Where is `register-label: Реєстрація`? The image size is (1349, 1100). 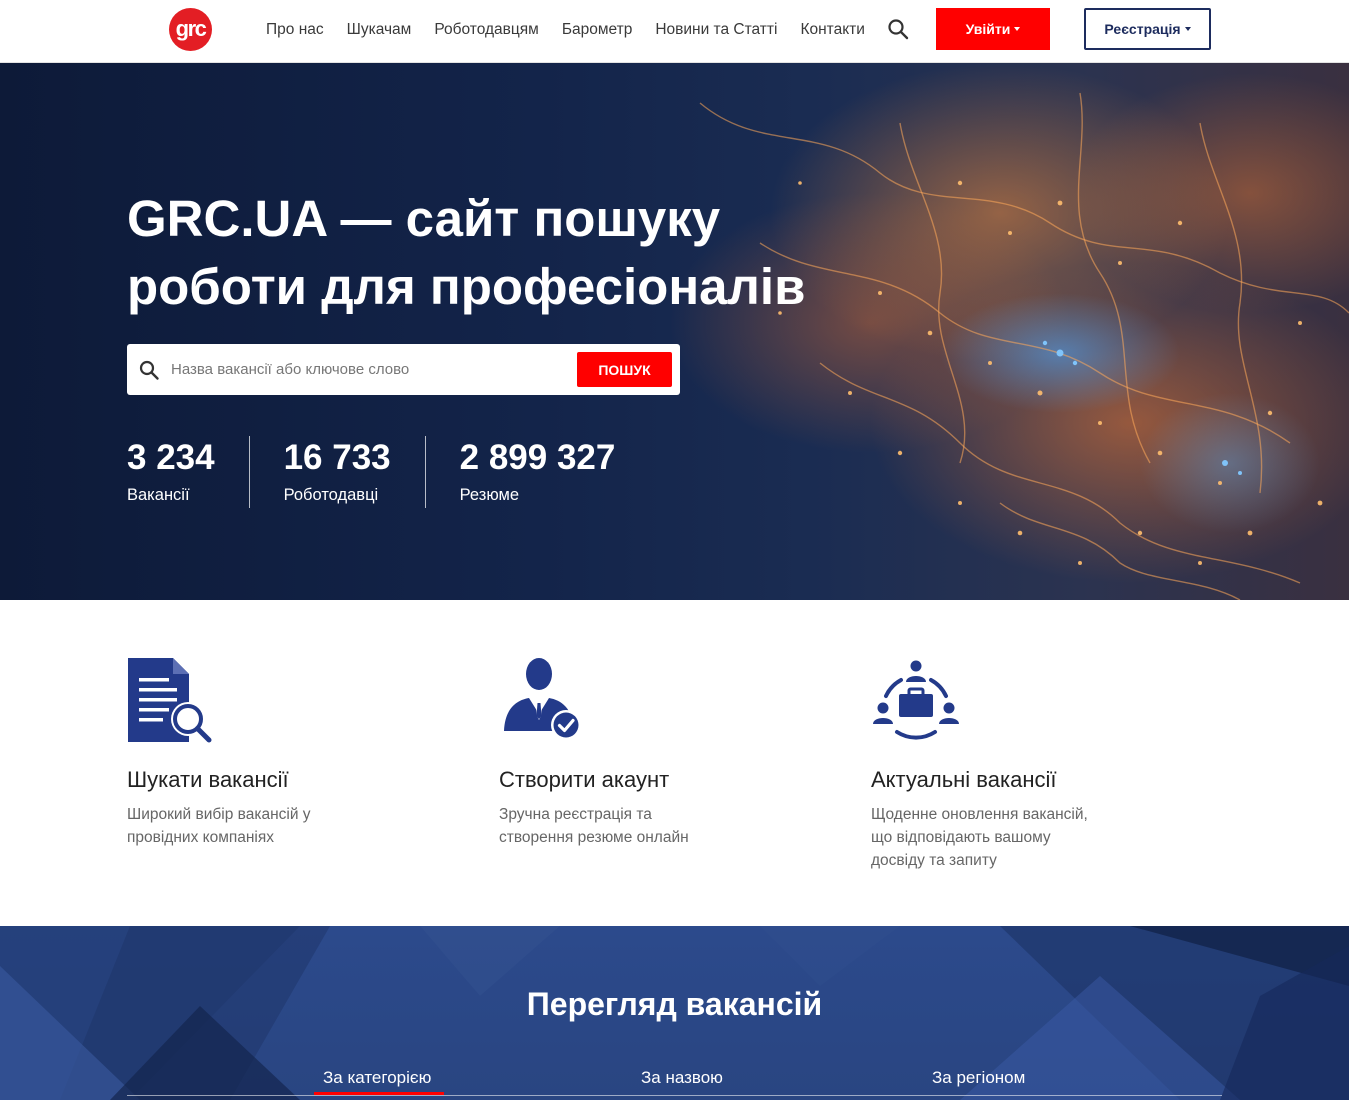 register-label: Реєстрація is located at coordinates (1142, 29).